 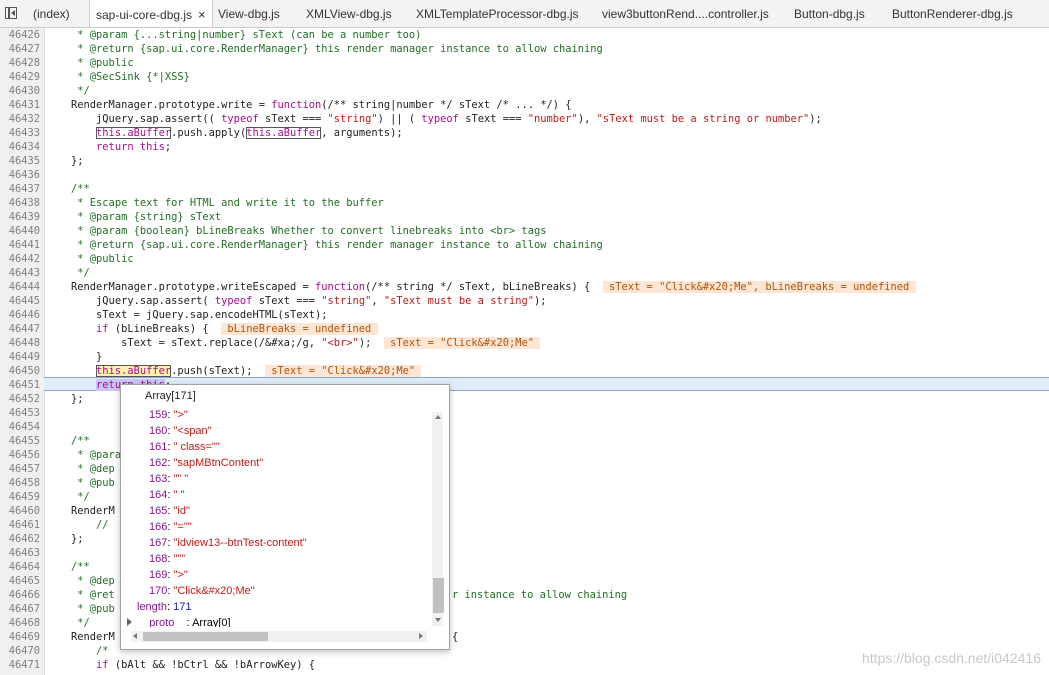 What do you see at coordinates (202, 13) in the screenshot?
I see `close-tab-icon: ×` at bounding box center [202, 13].